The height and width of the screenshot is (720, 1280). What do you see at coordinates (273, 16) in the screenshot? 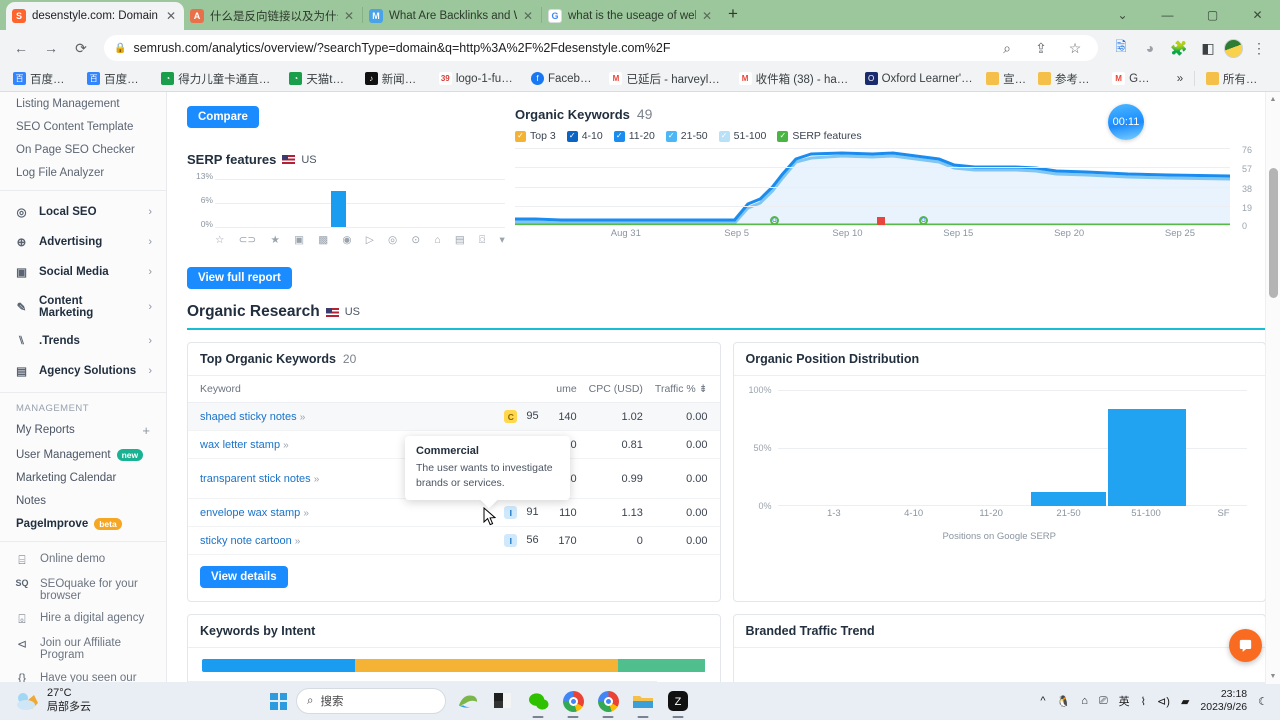
I see `browser-tab-1: A 什么是反向链接以及为什么它们 ✕` at bounding box center [273, 16].